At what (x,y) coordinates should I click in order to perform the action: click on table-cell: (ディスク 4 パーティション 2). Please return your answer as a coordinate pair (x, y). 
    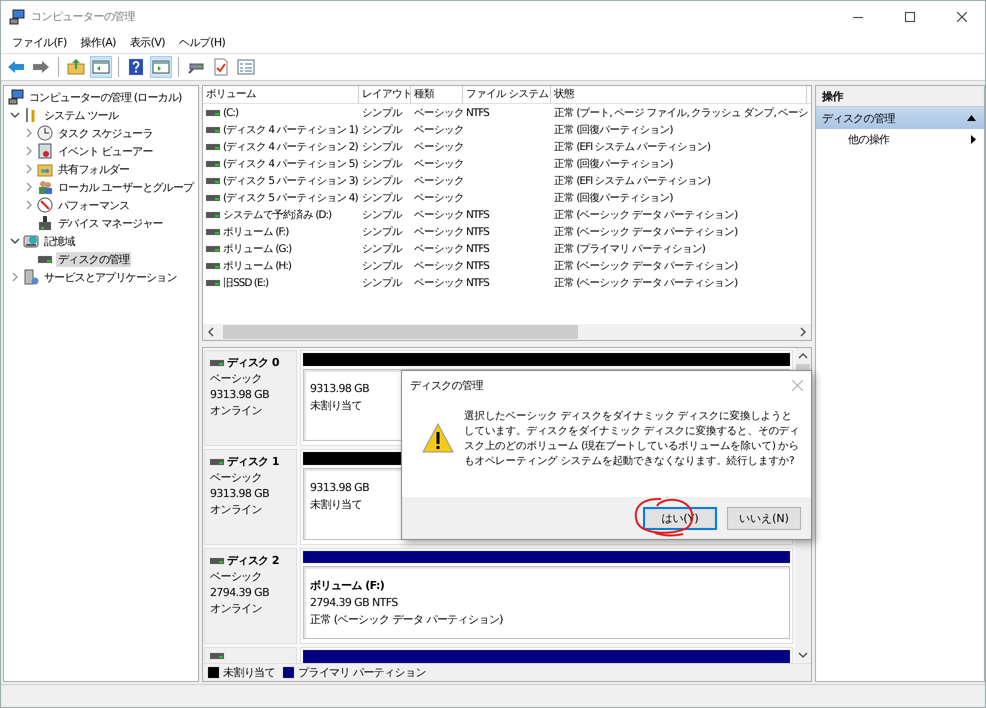
    Looking at the image, I should click on (290, 147).